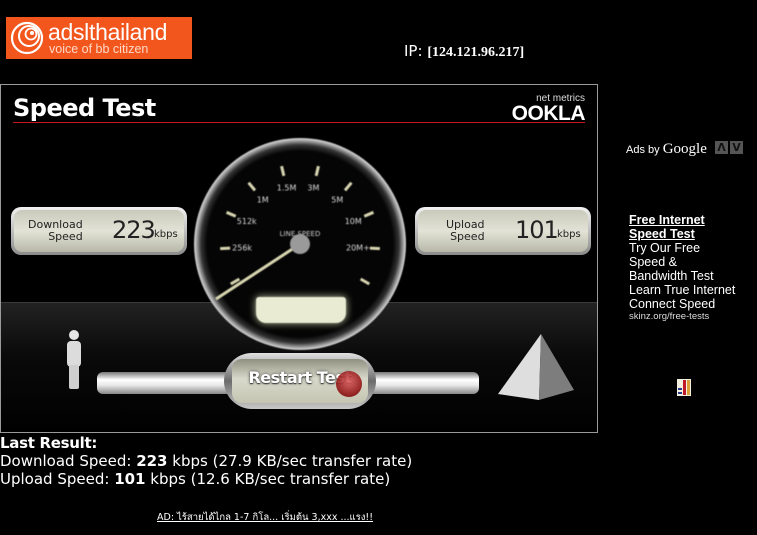 The image size is (757, 535). I want to click on record-dot-icon, so click(349, 384).